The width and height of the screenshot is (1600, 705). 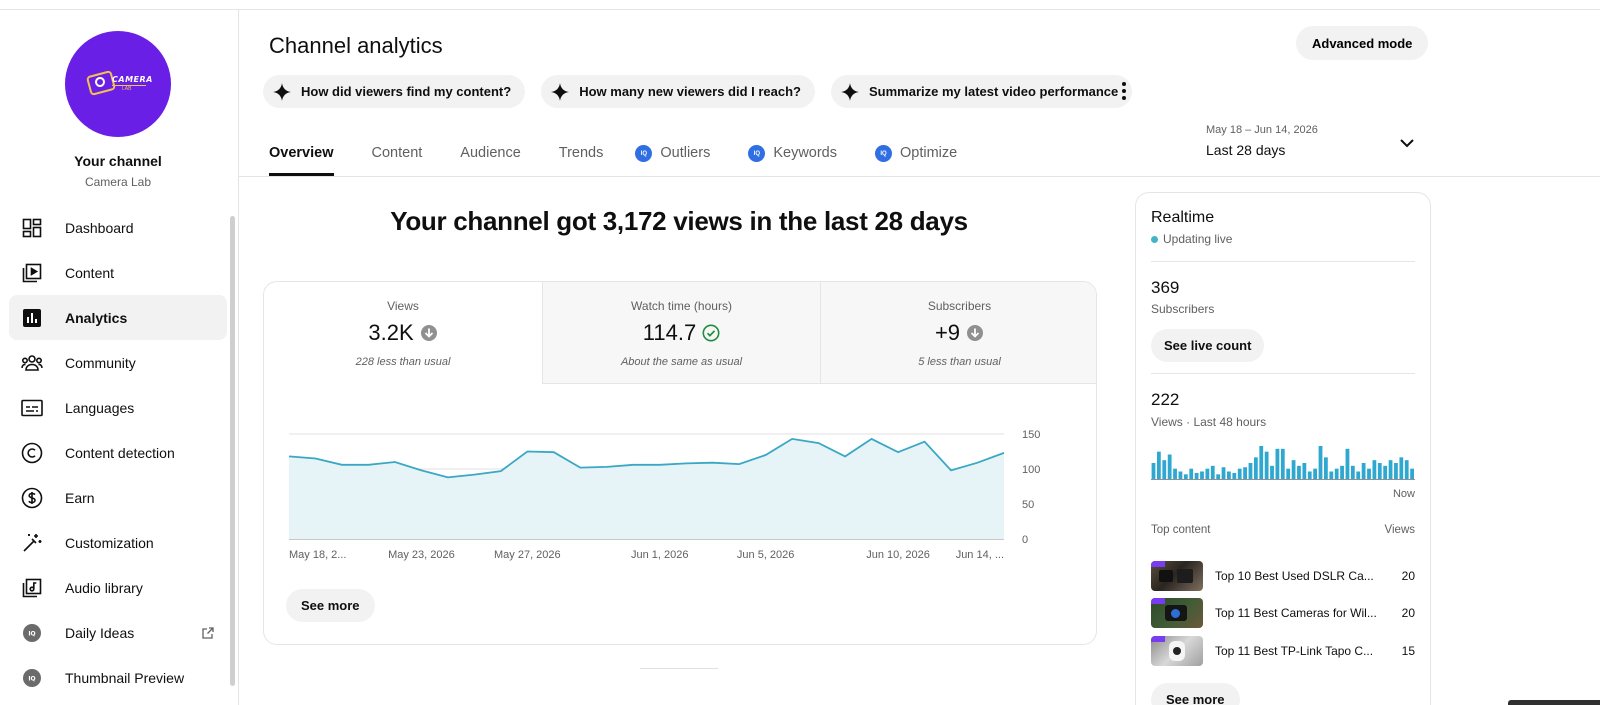 I want to click on realtime-see-more-button: See more, so click(x=1195, y=694).